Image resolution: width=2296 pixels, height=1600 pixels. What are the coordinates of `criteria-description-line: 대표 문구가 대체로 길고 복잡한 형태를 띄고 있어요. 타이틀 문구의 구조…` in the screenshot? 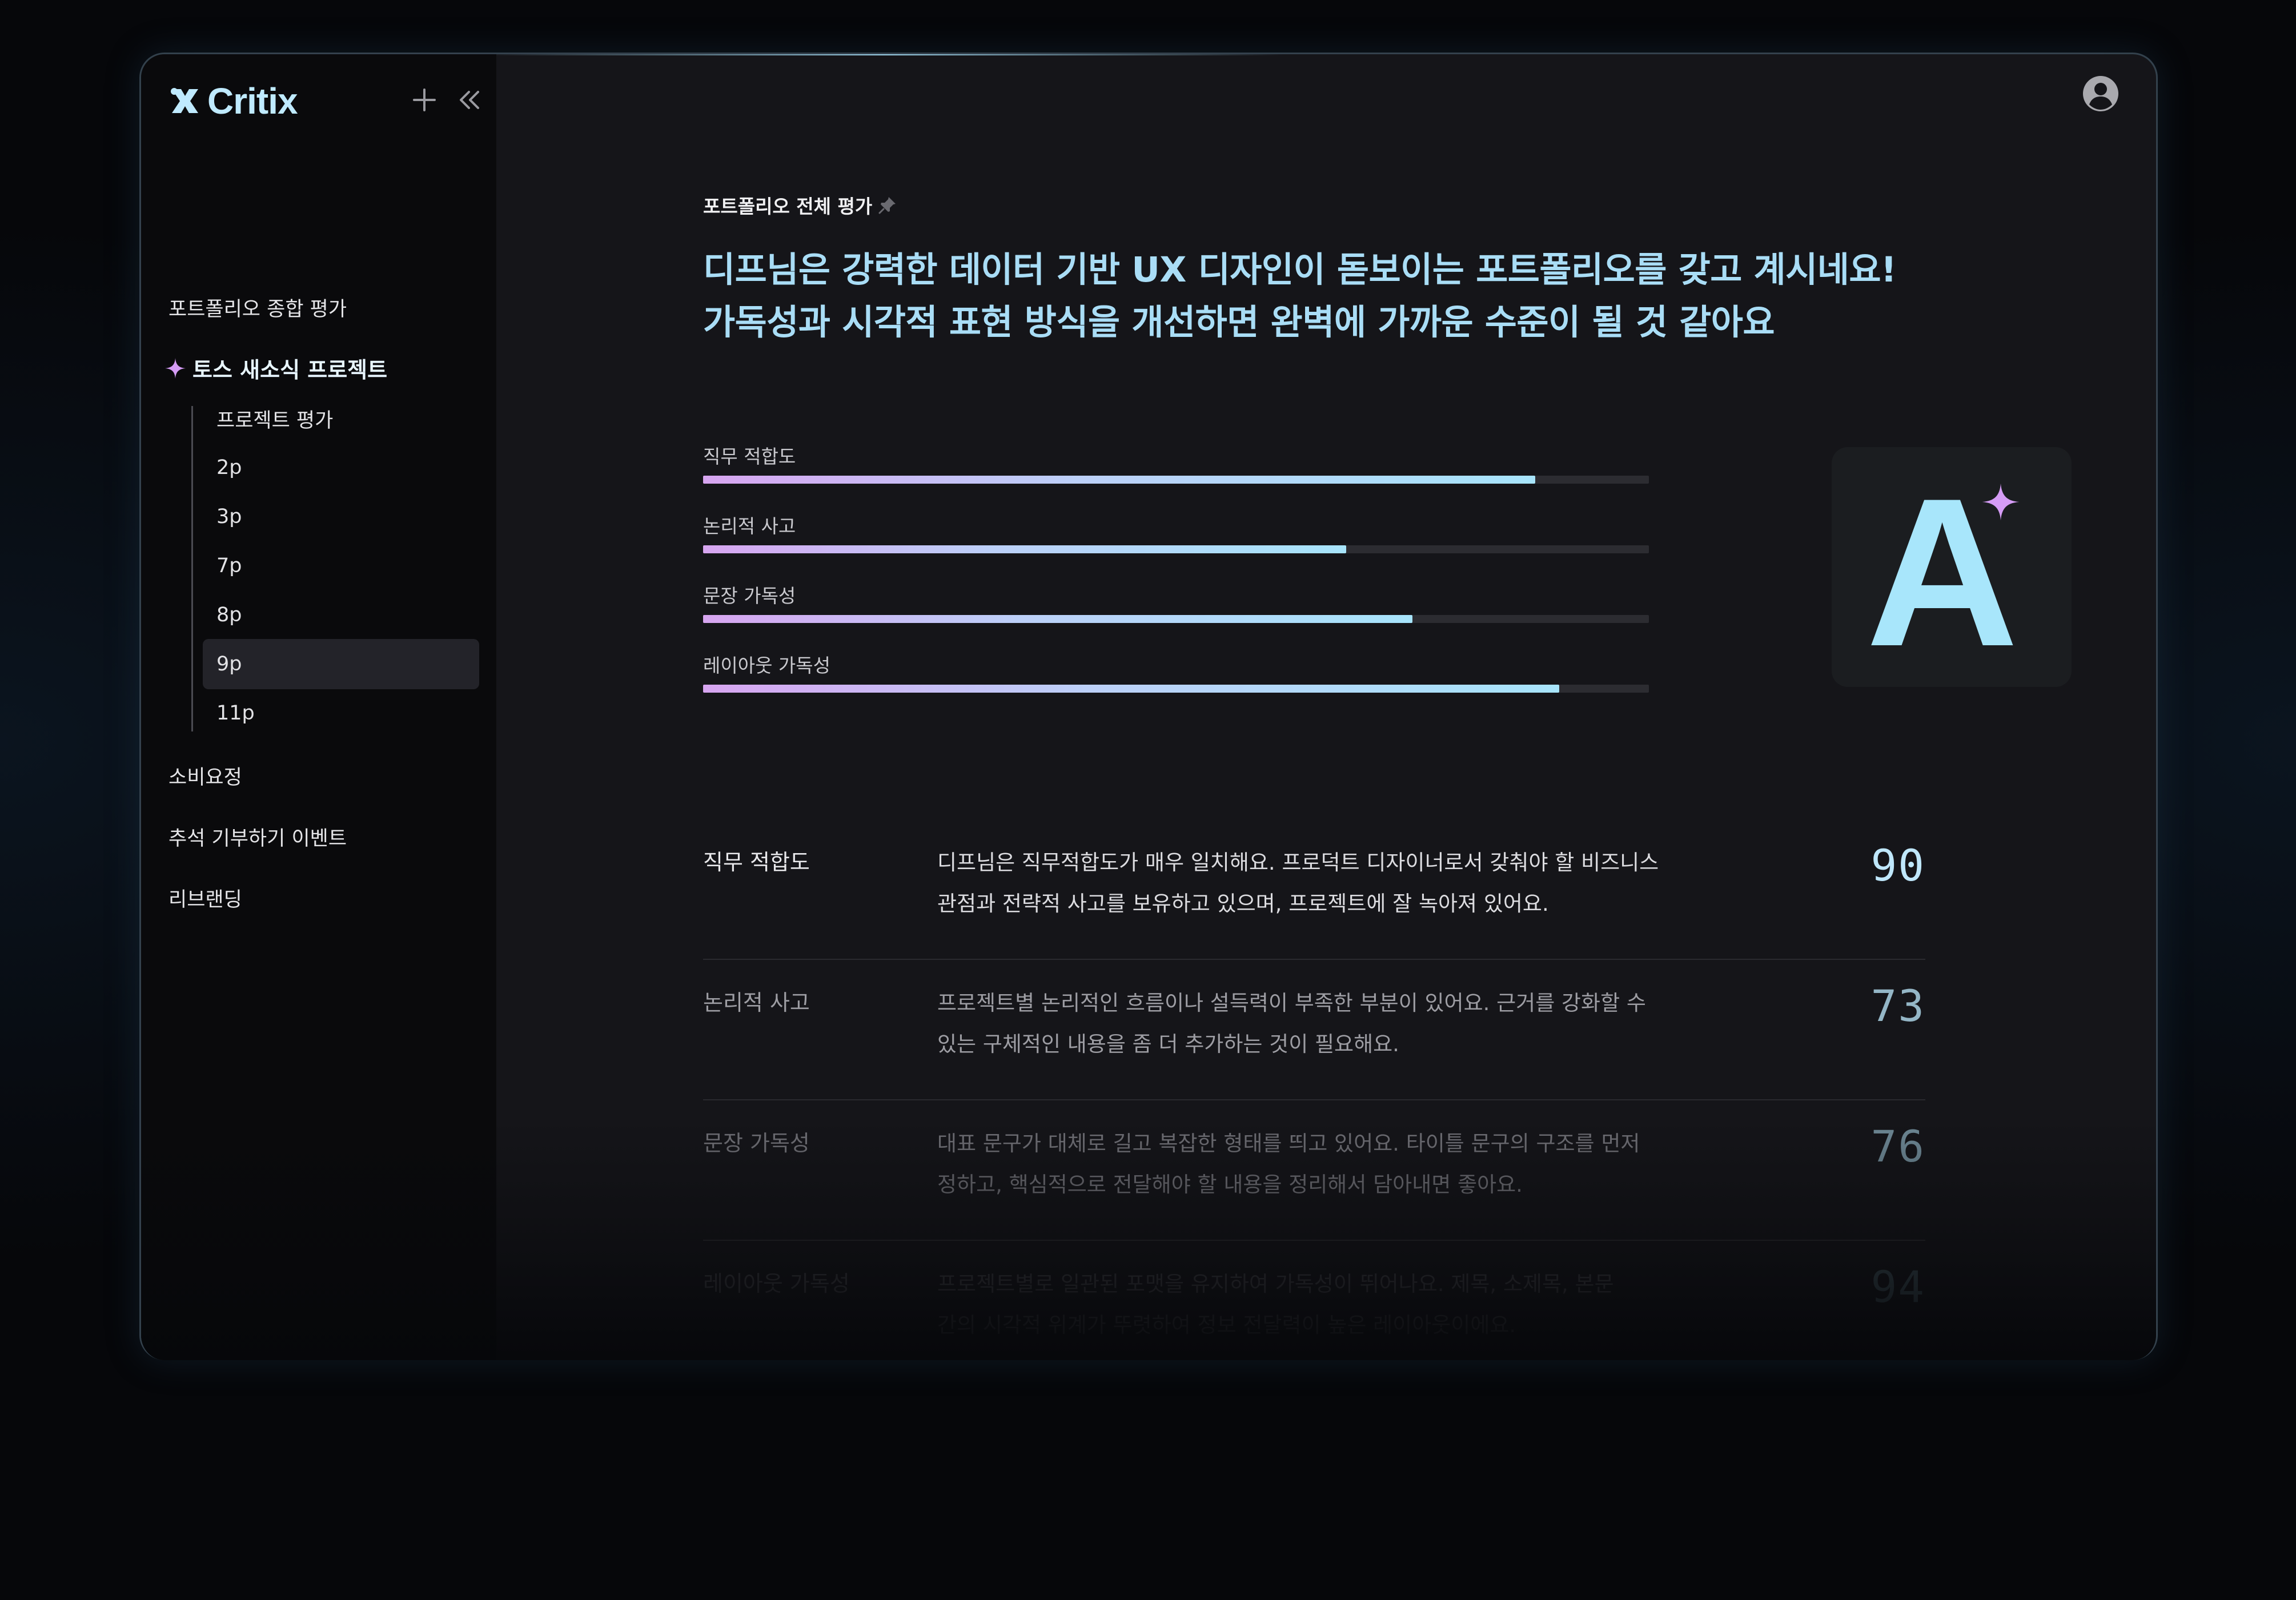 It's located at (1288, 1143).